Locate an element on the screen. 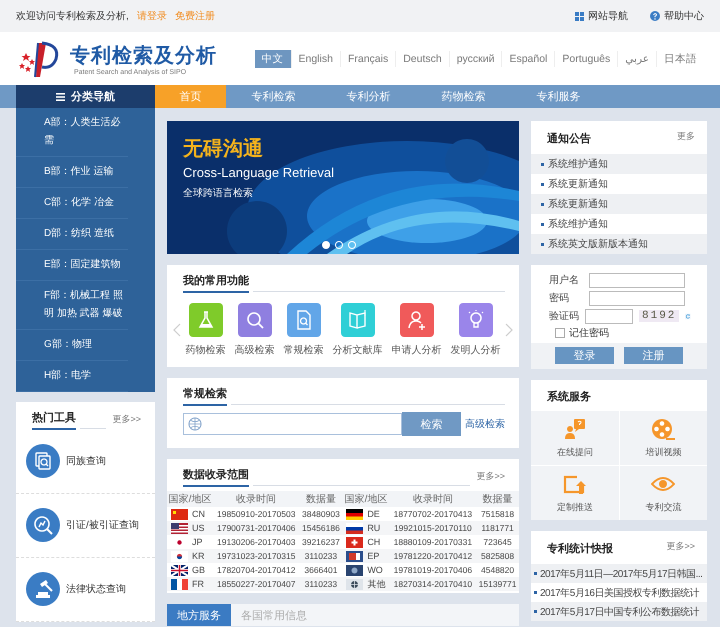  category-nav-button: 分类导航 is located at coordinates (85, 96).